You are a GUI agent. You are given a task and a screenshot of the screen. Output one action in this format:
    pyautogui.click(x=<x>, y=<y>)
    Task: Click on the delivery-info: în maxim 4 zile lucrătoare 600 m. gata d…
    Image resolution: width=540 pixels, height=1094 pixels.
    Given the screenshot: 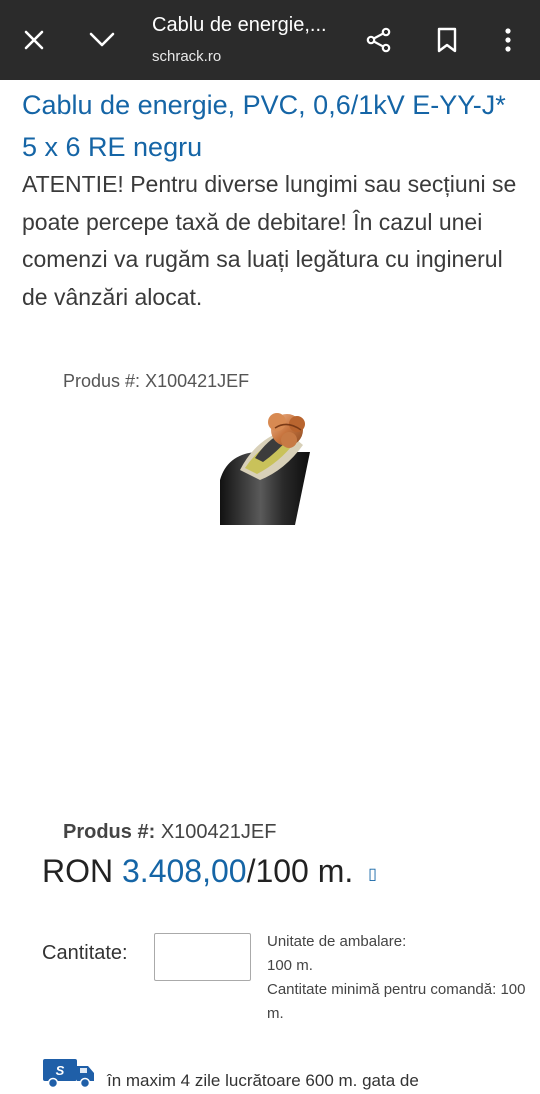 What is the action you would take?
    pyautogui.click(x=263, y=1080)
    